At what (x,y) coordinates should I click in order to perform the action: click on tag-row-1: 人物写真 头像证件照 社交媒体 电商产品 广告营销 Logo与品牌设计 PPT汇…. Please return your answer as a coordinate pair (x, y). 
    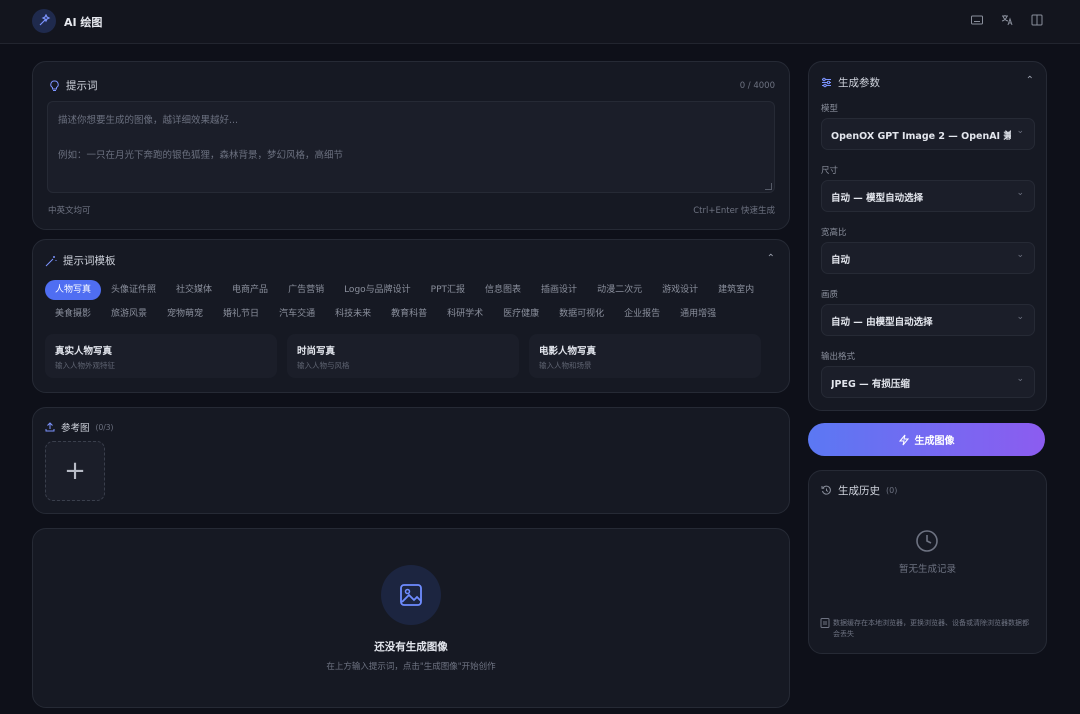
    Looking at the image, I should click on (404, 290).